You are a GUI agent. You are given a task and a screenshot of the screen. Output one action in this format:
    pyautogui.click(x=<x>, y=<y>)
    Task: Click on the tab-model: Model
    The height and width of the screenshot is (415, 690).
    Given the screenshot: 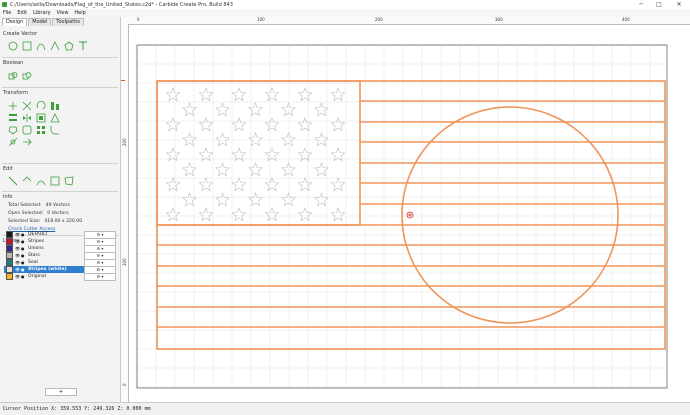 What is the action you would take?
    pyautogui.click(x=40, y=22)
    